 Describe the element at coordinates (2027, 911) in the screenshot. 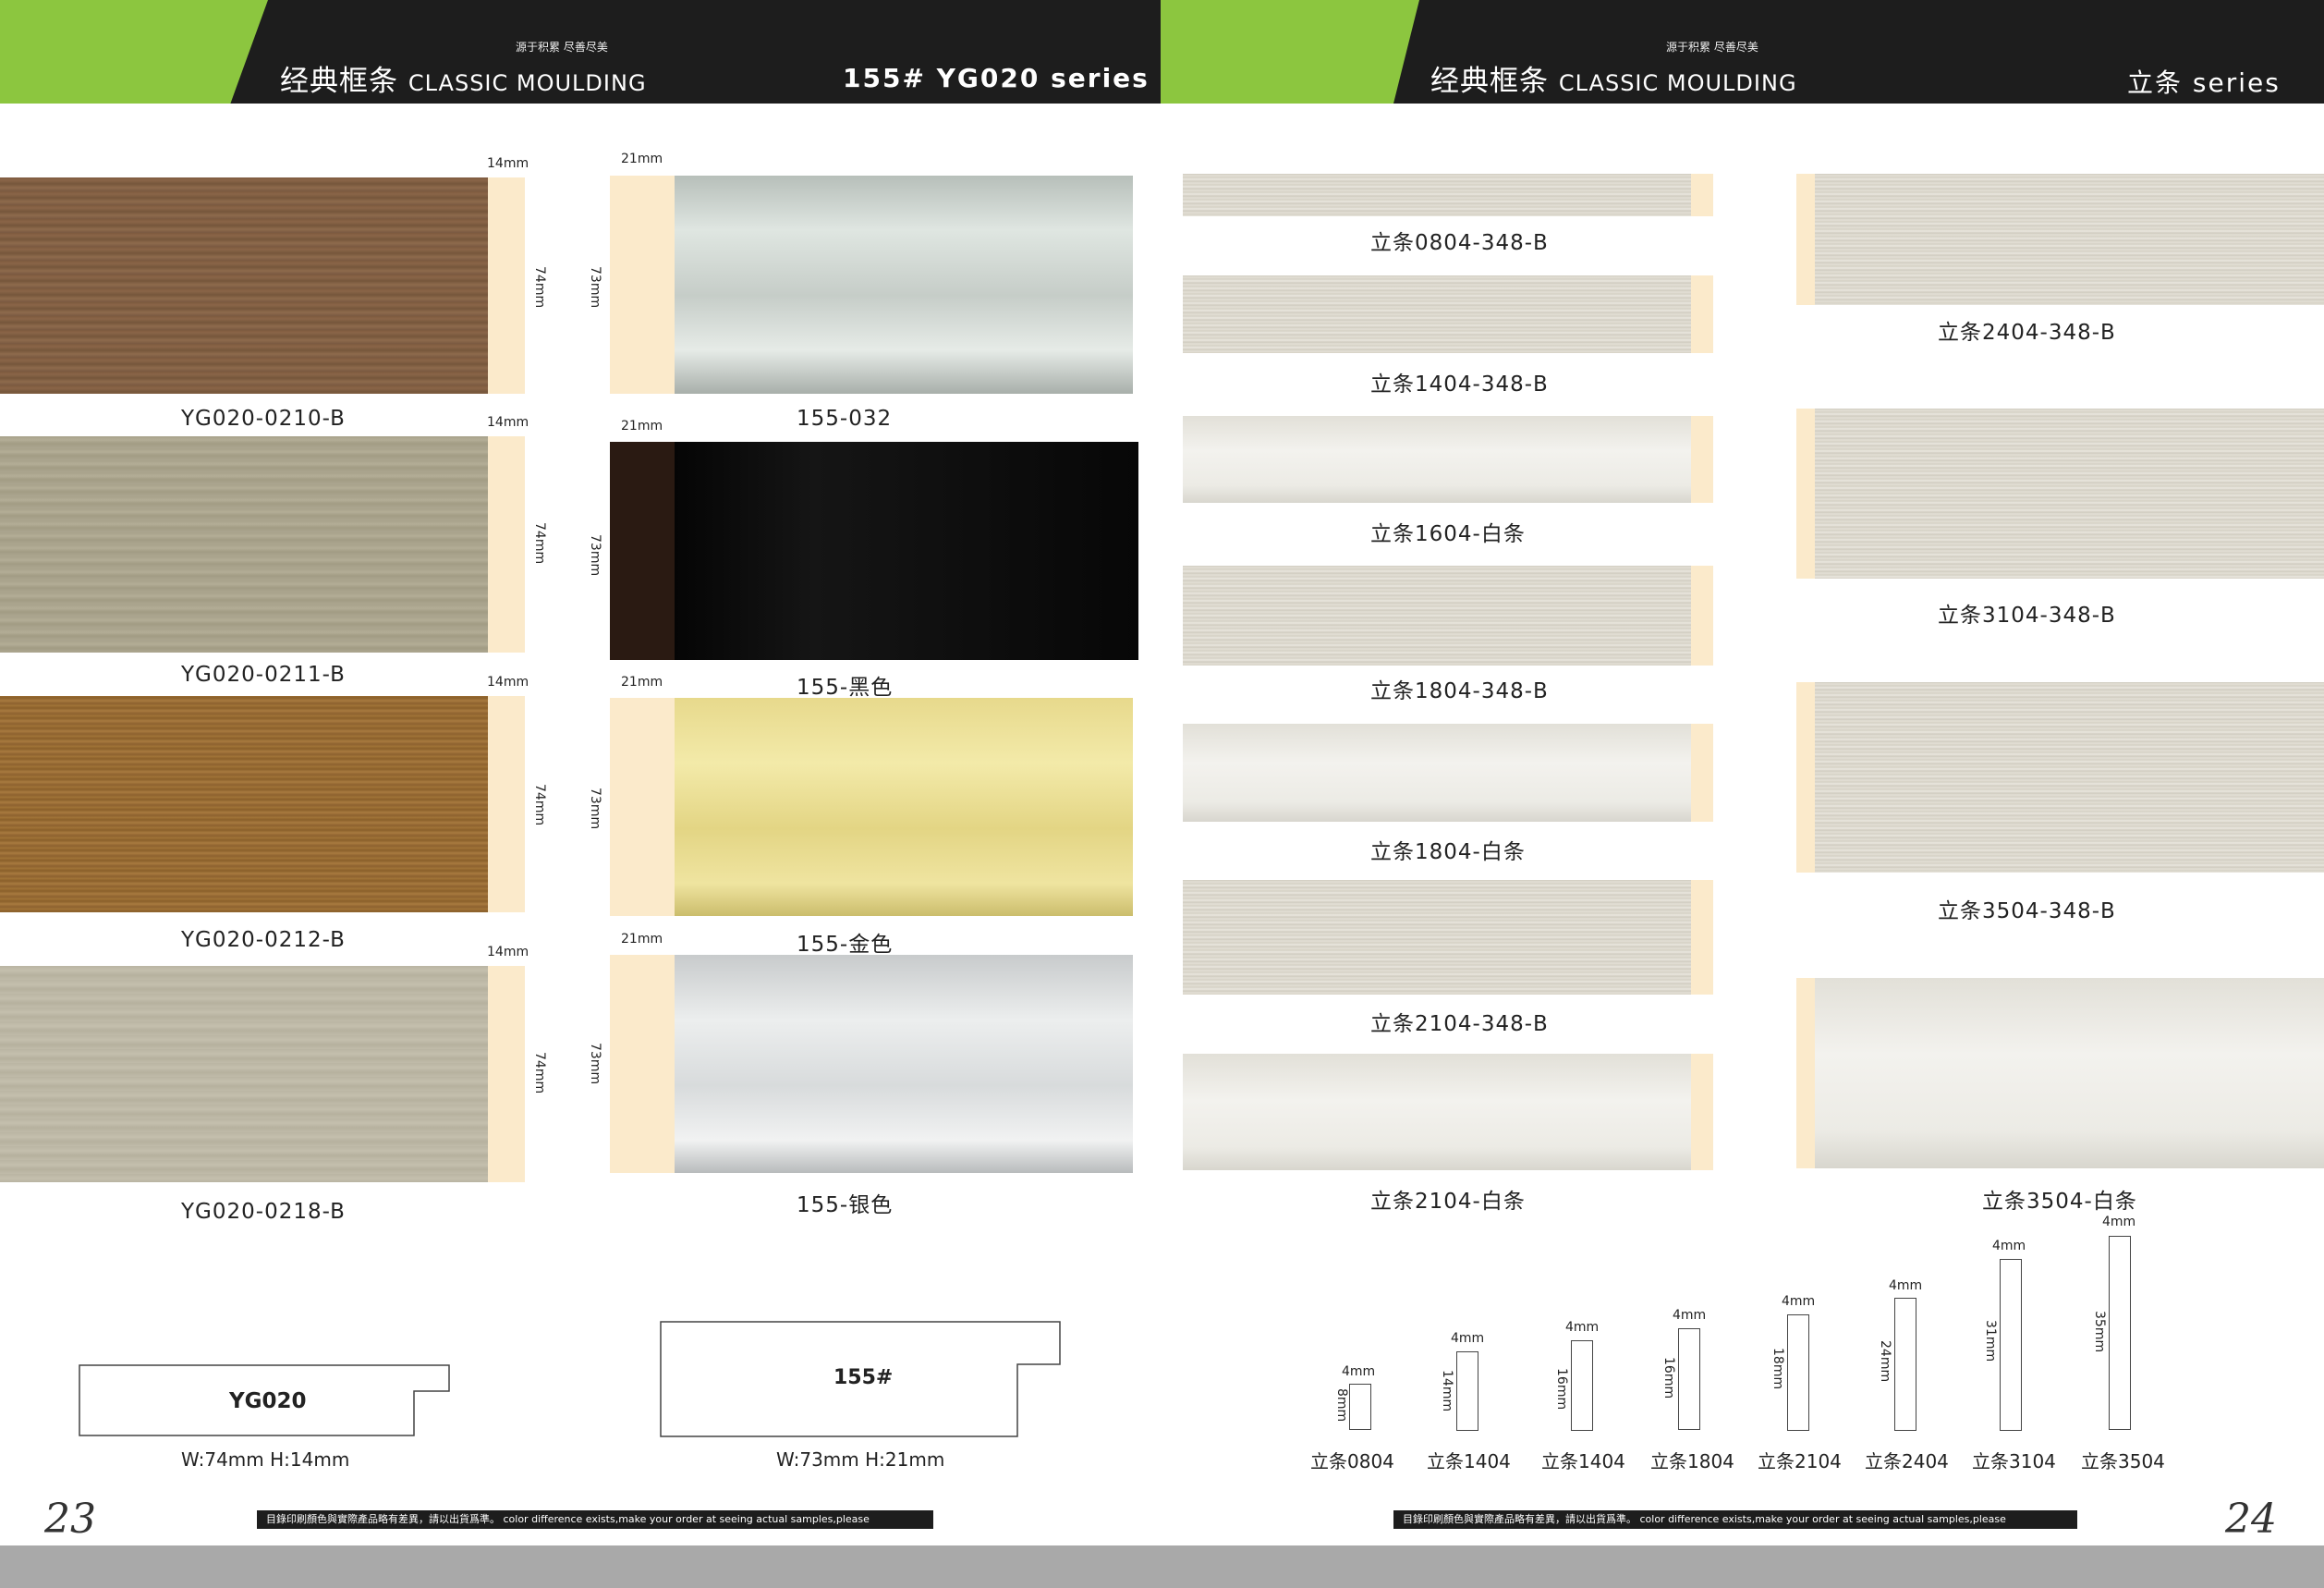

I see `strip-code: 立条3504-348-B` at that location.